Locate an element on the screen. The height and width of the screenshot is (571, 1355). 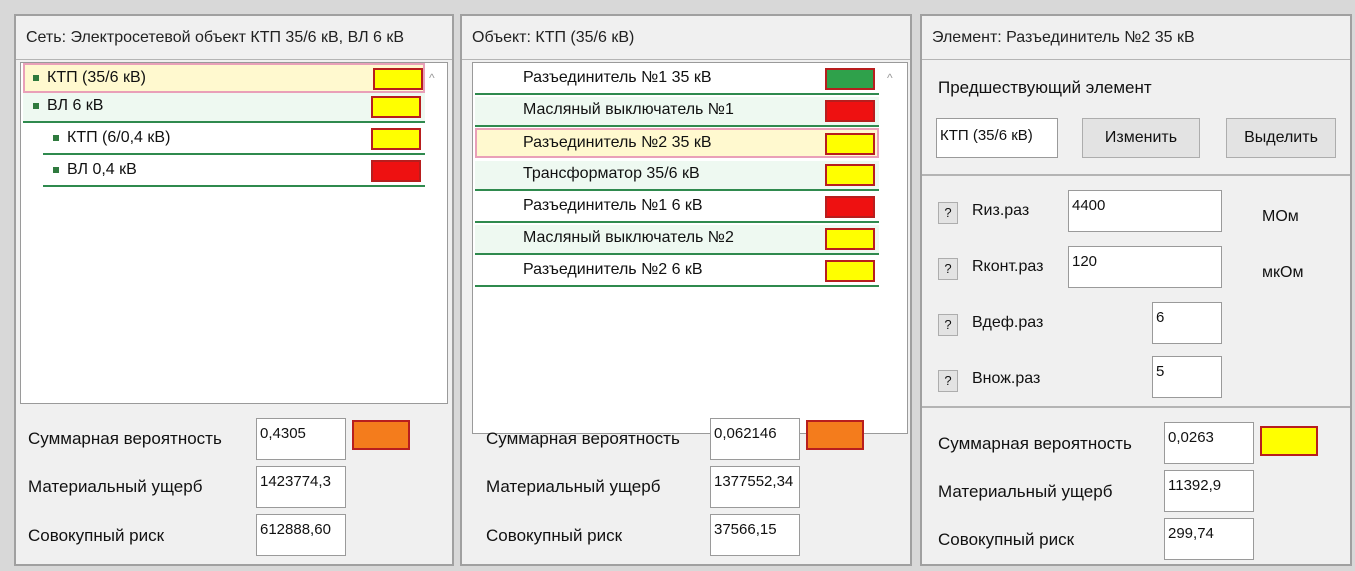
element-row: Масляный выключатель №1 is located at coordinates (677, 112).